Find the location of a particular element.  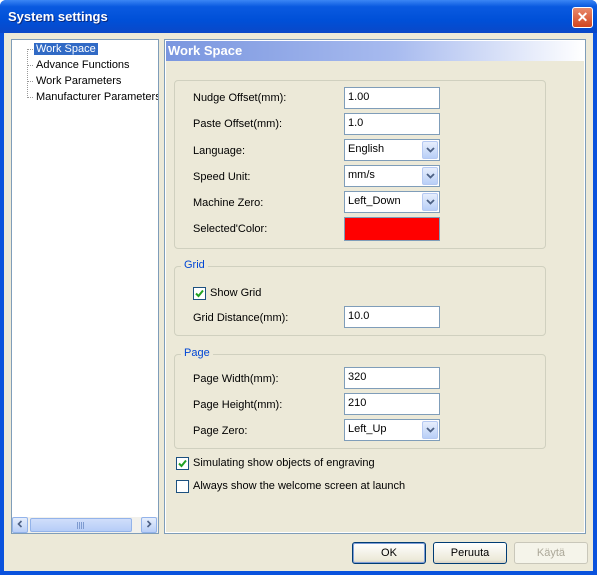

machine-zero-value: Left_Down is located at coordinates (374, 201).